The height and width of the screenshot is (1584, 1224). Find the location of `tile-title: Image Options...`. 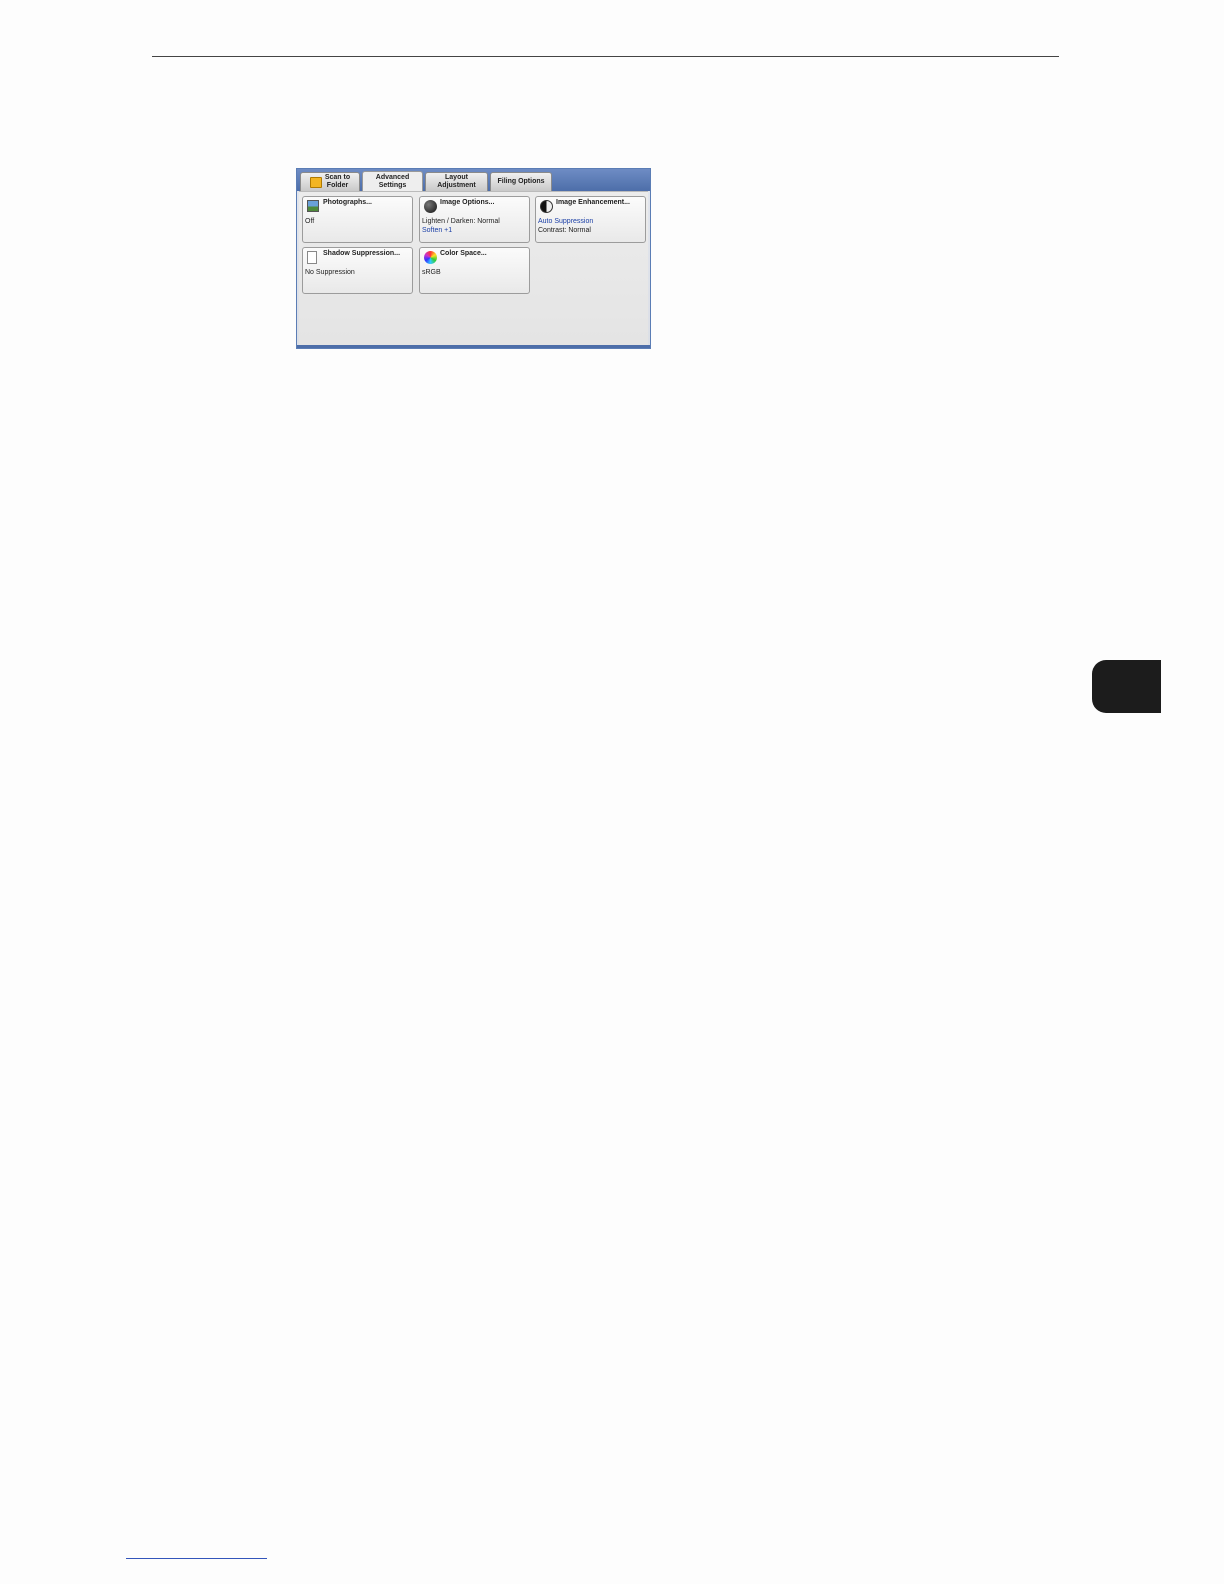

tile-title: Image Options... is located at coordinates (467, 202).